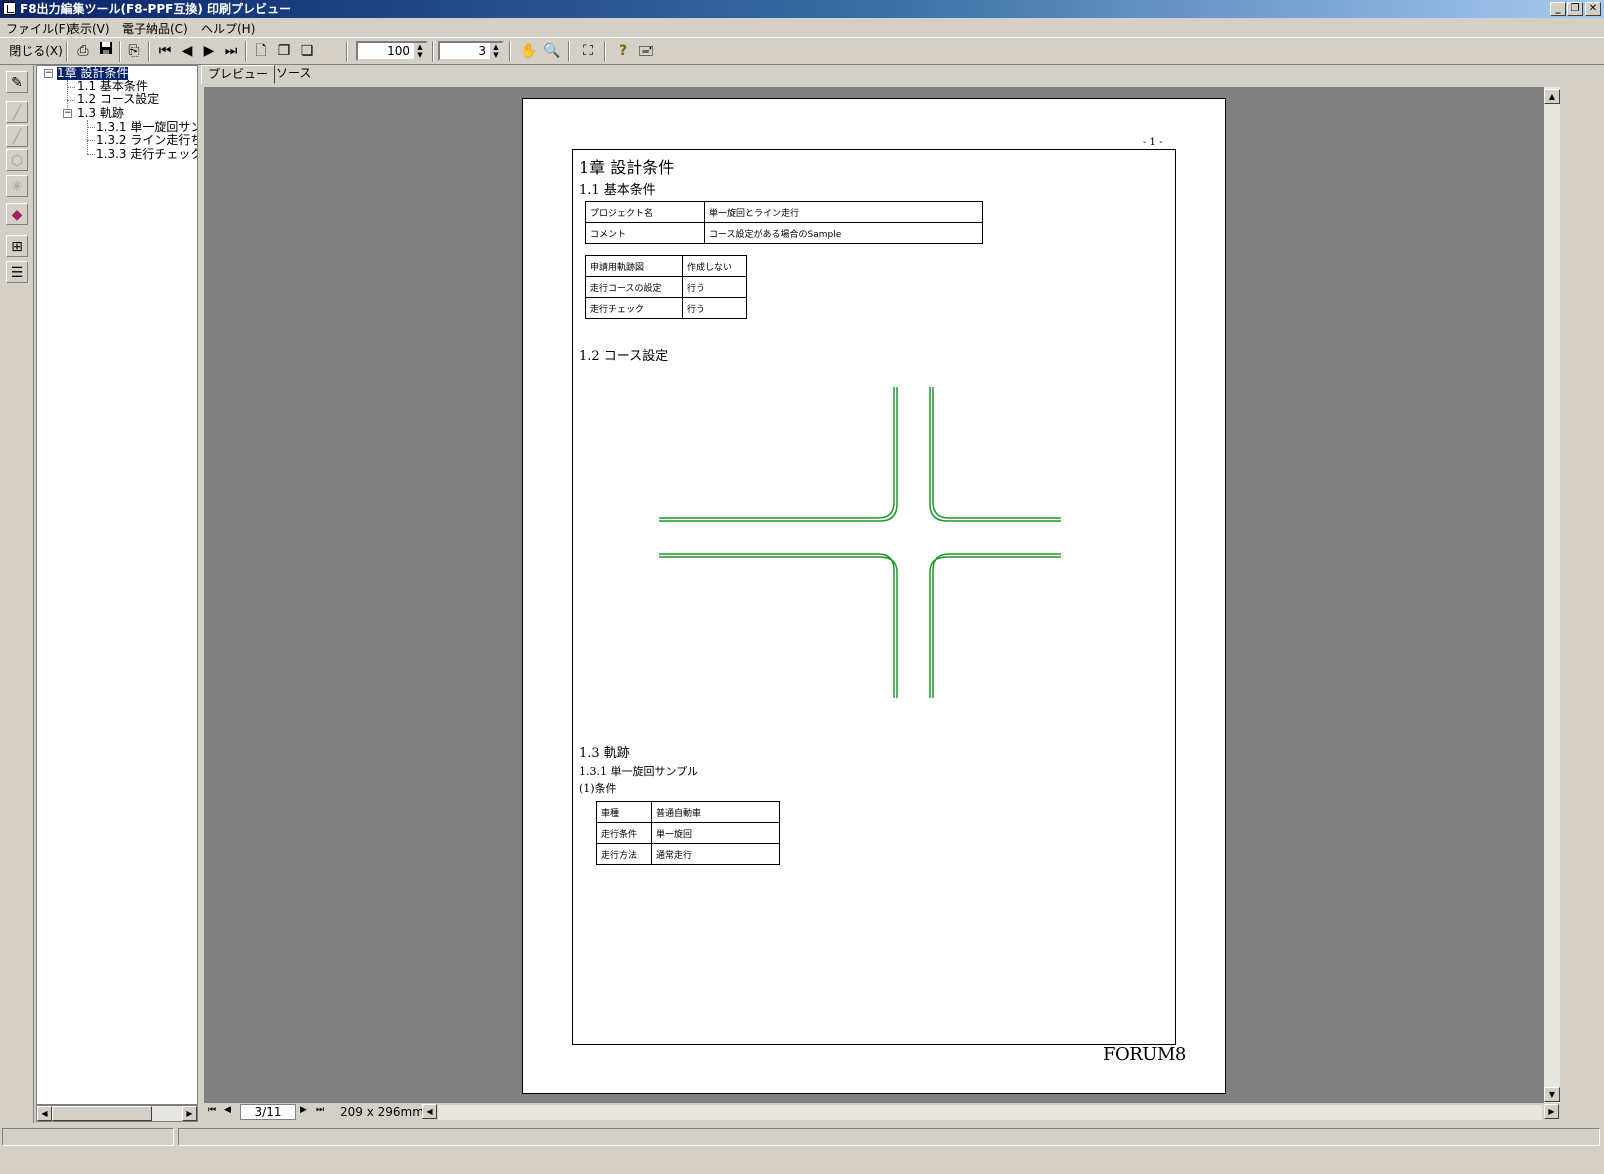  Describe the element at coordinates (17, 272) in the screenshot. I see `list-icon: ☰` at that location.